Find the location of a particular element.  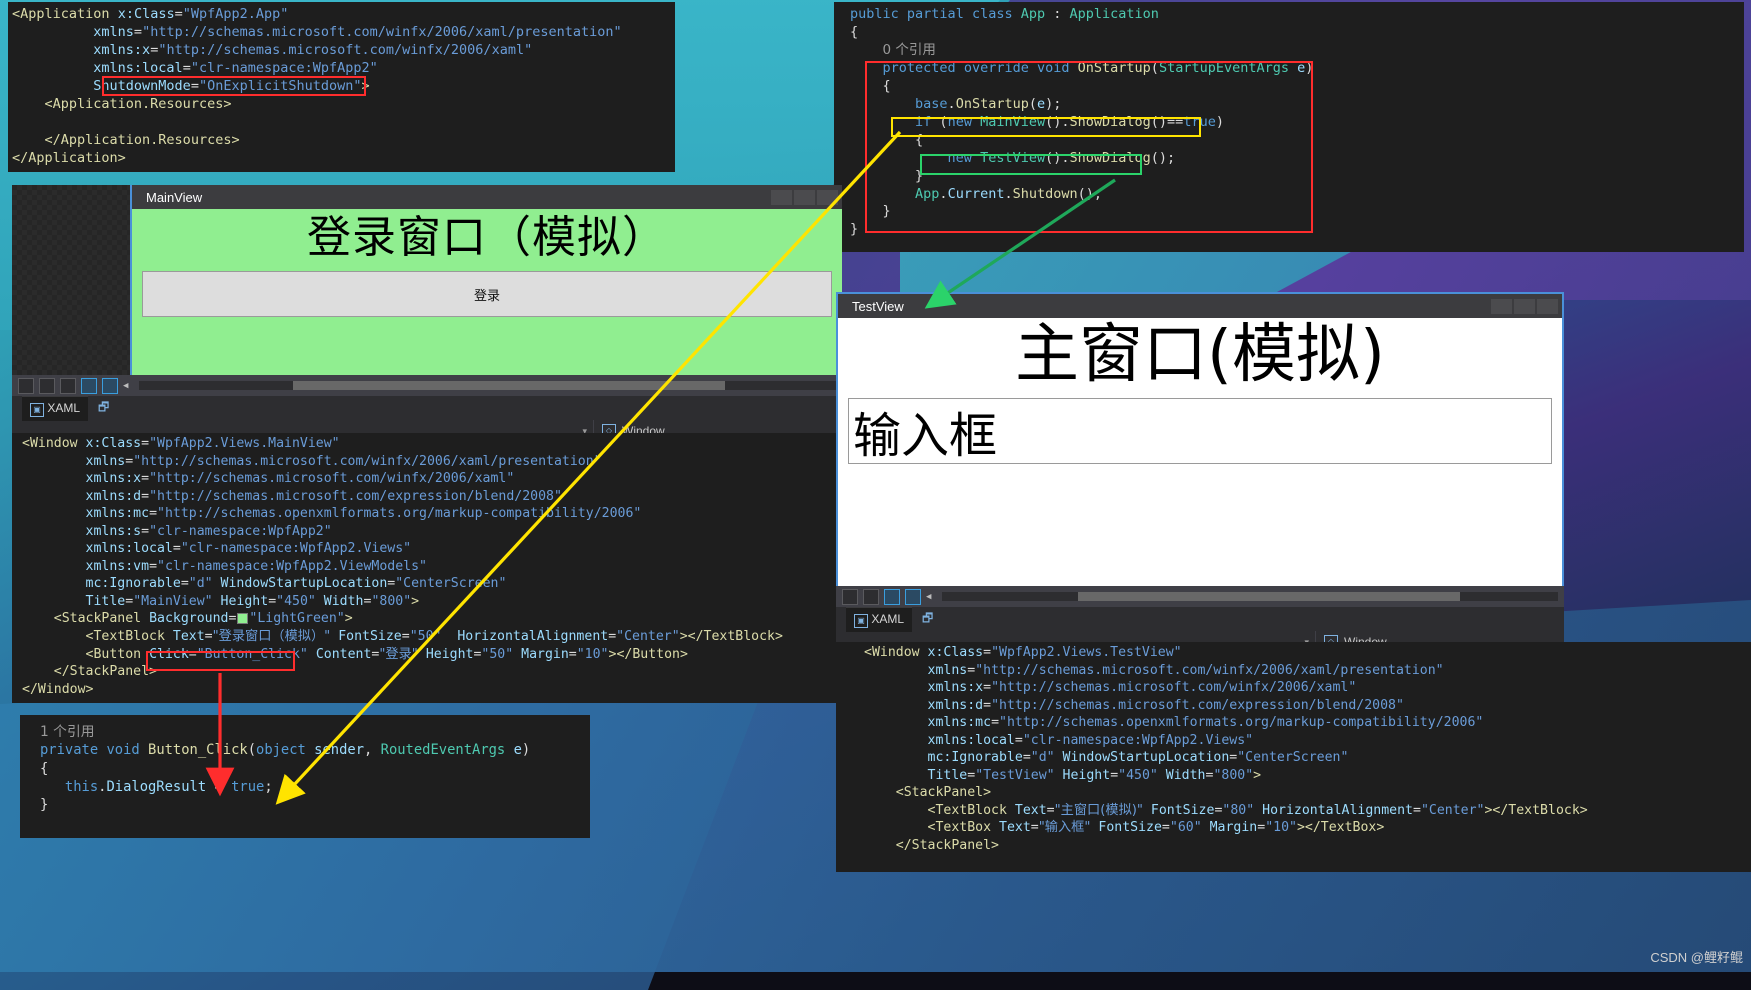

code-line: <Window x:Class="WpfApp2.Views.TestView" is located at coordinates (1023, 652).